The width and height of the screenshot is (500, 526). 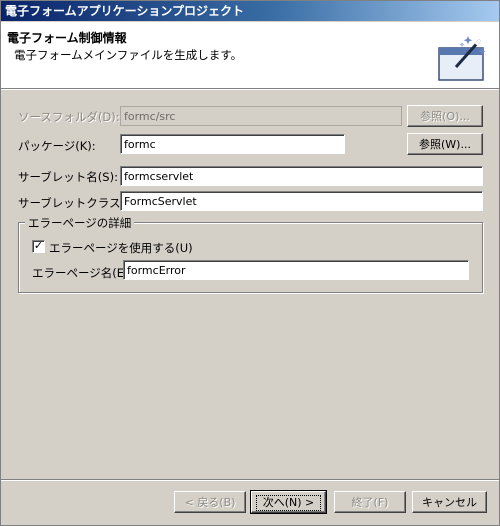 I want to click on button-bar-divider, so click(x=250, y=480).